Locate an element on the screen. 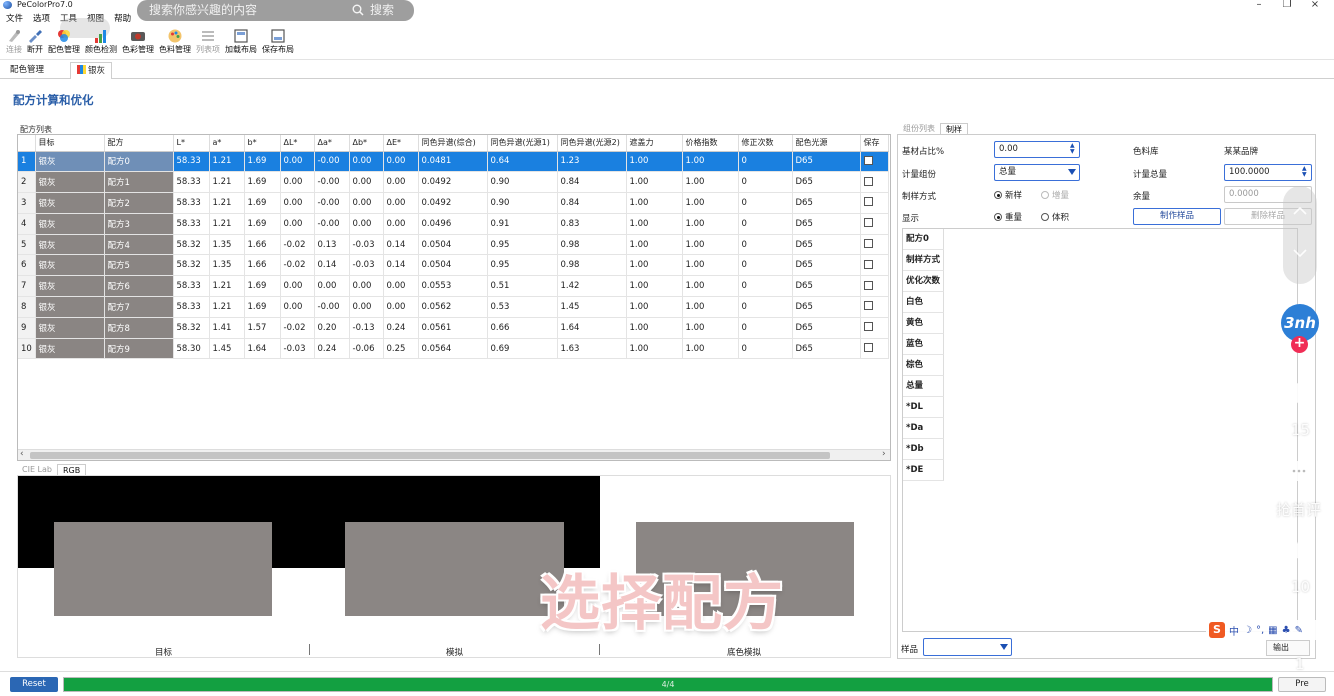  tab-cie-lab: CIE Lab is located at coordinates (37, 469).